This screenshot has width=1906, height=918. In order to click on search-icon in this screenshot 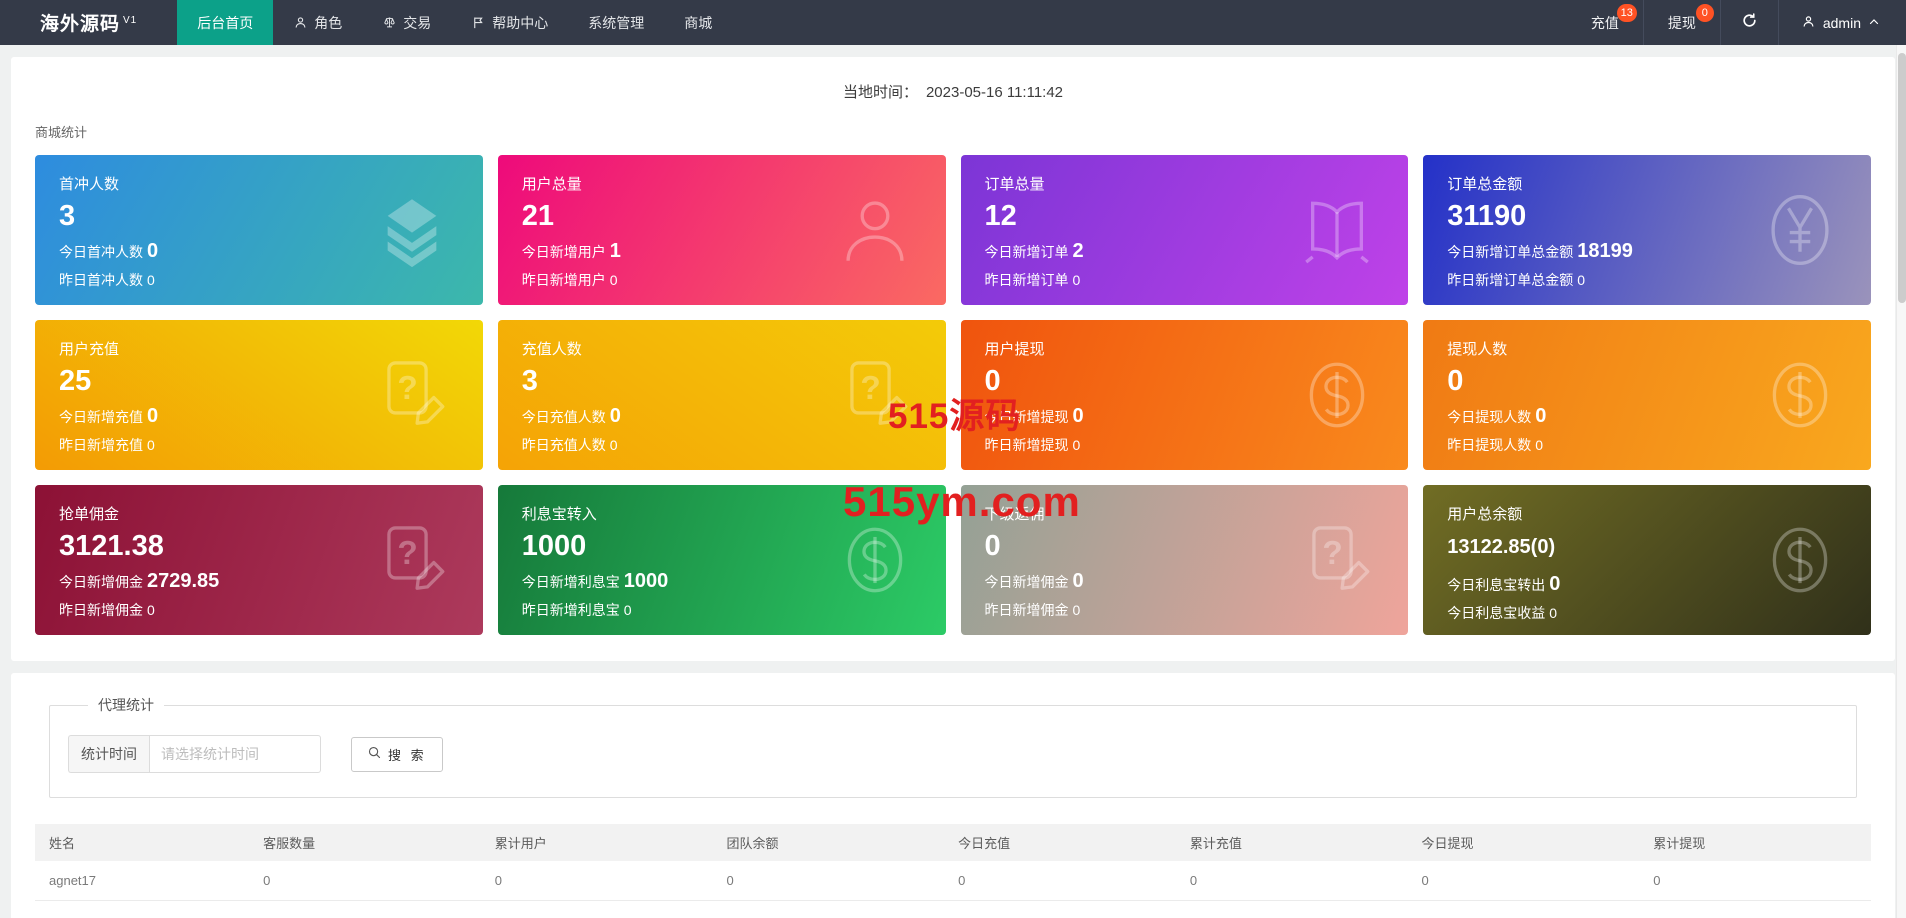, I will do `click(374, 754)`.